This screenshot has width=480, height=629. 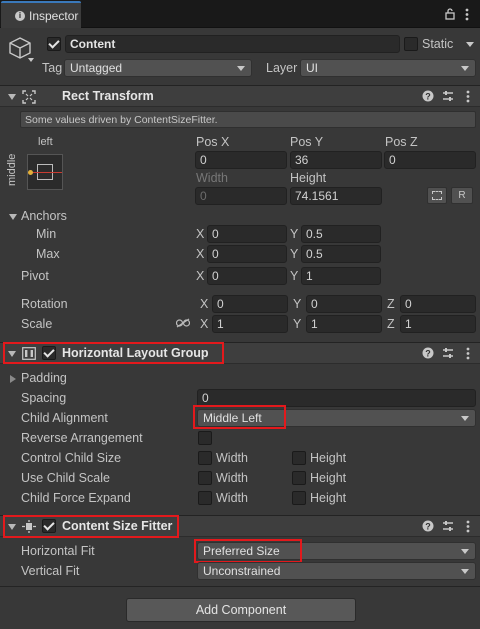 What do you see at coordinates (438, 324) in the screenshot?
I see `scale-z-field: 1` at bounding box center [438, 324].